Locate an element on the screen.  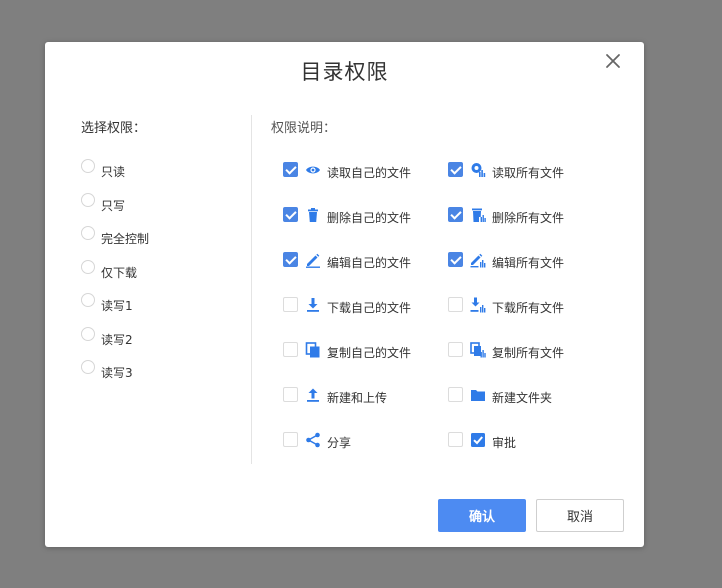
permission-download-all: 下载所有文件 is located at coordinates (530, 319).